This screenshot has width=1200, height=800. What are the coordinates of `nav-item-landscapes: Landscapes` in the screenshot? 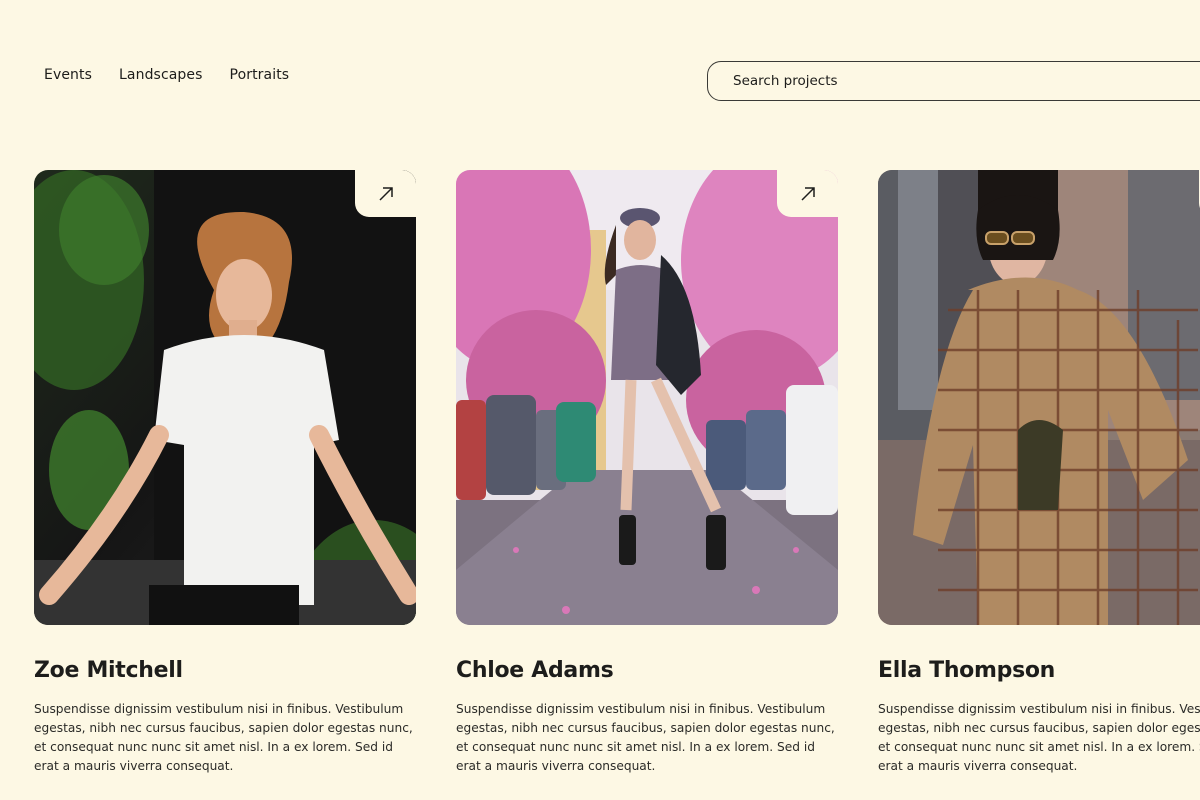 It's located at (161, 75).